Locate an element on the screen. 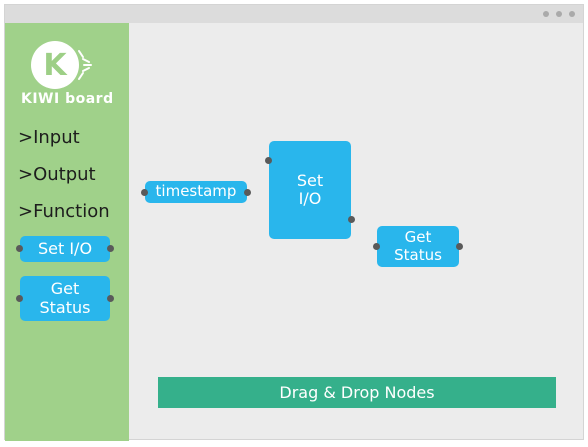 This screenshot has width=588, height=447. node-label: timestamp is located at coordinates (196, 191).